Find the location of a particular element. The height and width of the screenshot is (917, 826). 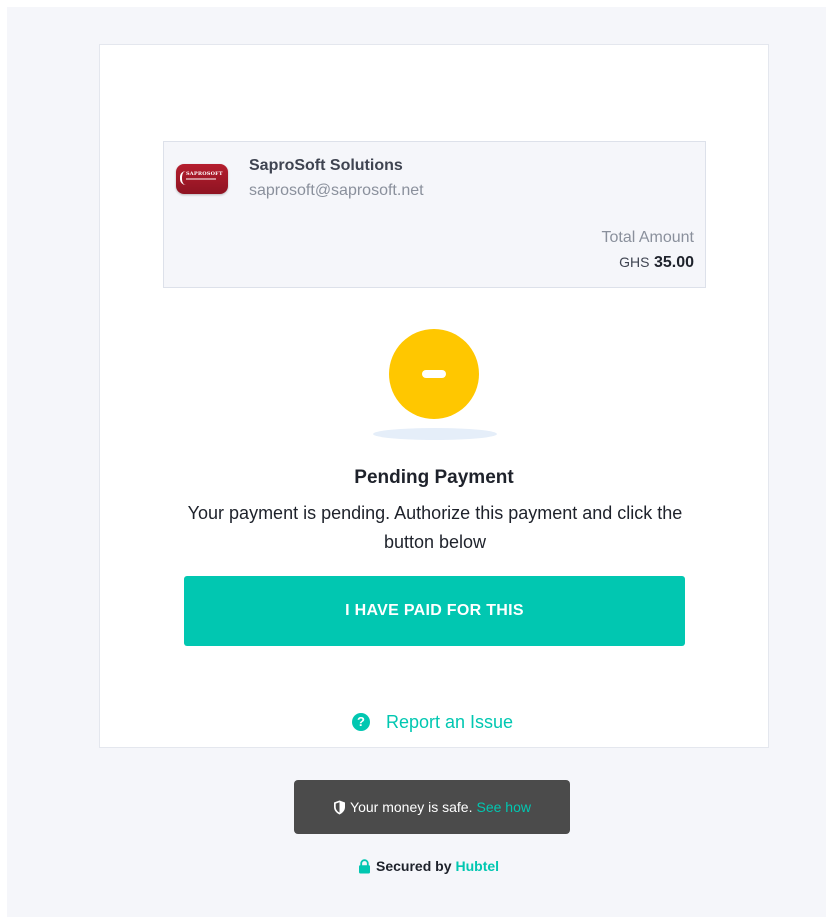

total-amount-label: Total Amount is located at coordinates (648, 237).